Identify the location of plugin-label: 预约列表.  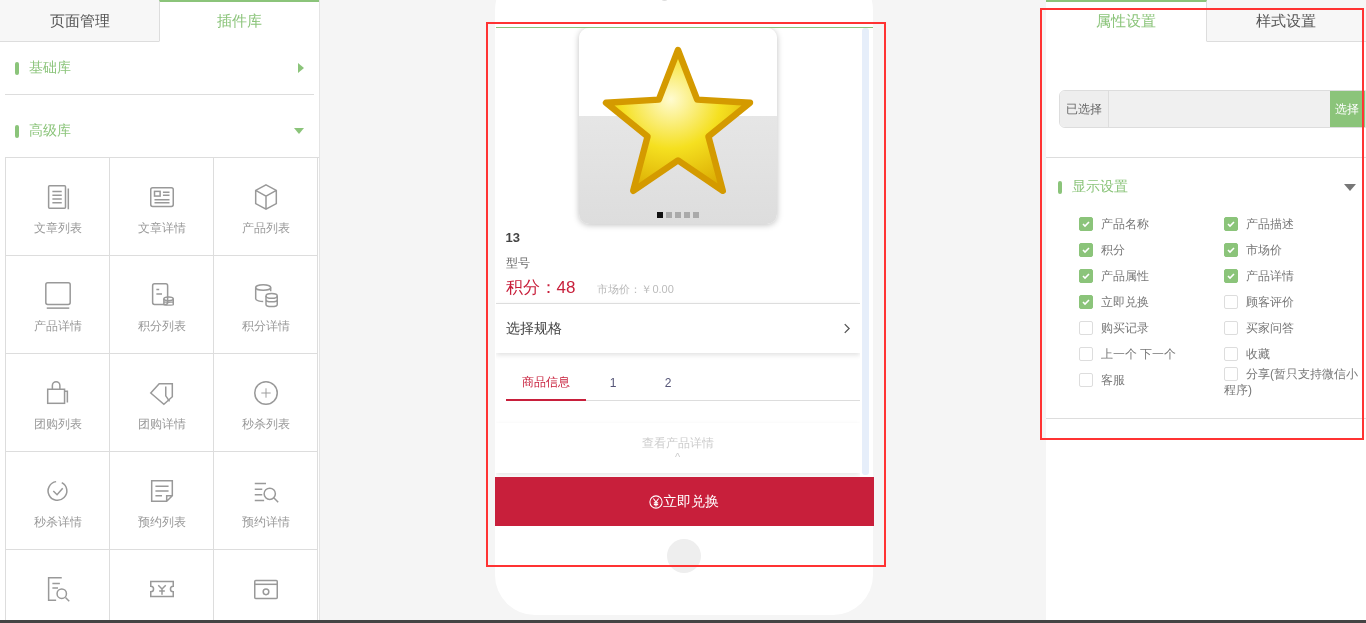
(161, 522).